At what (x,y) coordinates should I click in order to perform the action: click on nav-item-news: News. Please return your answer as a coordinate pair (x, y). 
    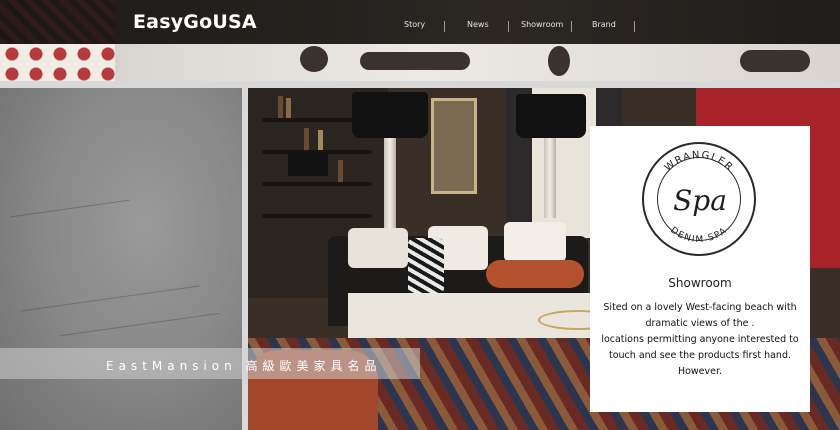
    Looking at the image, I should click on (478, 24).